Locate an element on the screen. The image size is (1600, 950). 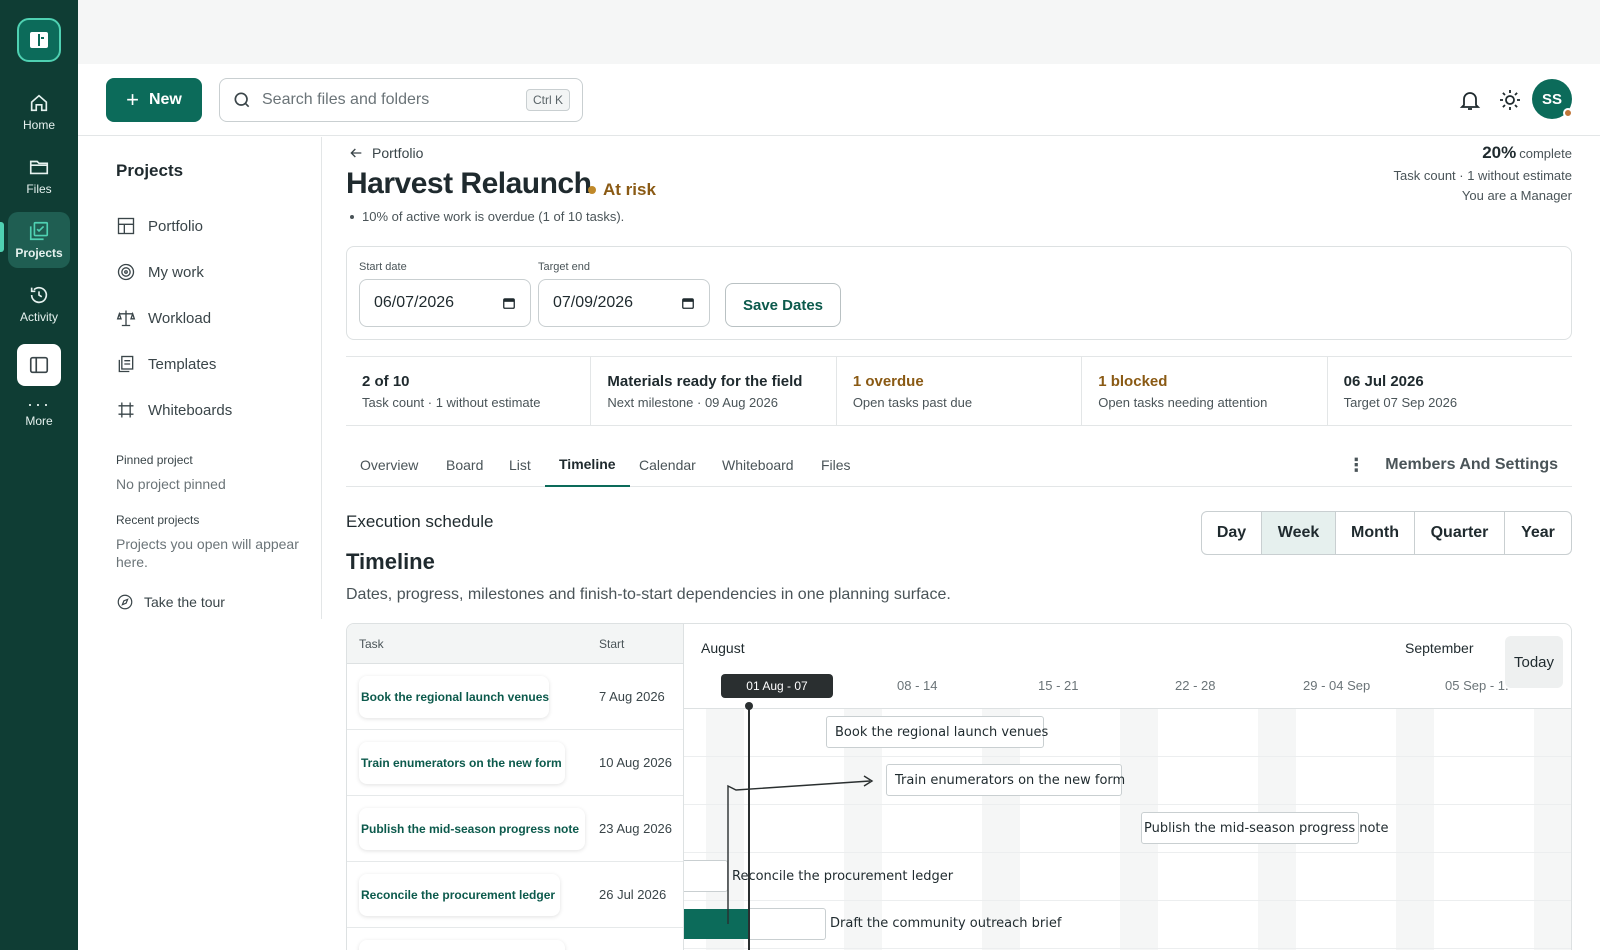
plus-icon: + is located at coordinates (132, 99).